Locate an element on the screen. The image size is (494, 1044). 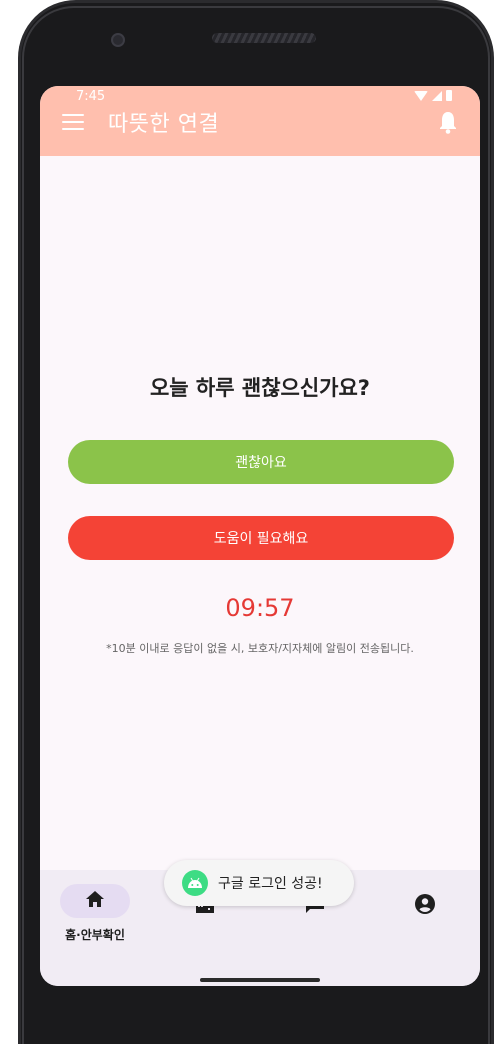
alert-notice: *10분 이내로 응답이 없을 시, 보호자/지자체에 알림이 전송됩니다. is located at coordinates (260, 648).